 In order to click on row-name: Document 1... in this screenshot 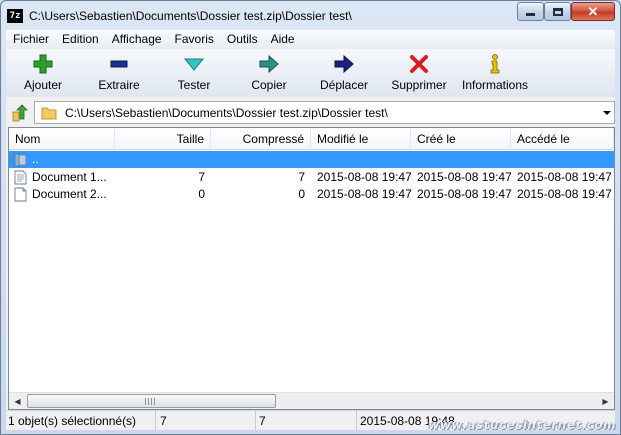, I will do `click(69, 177)`.